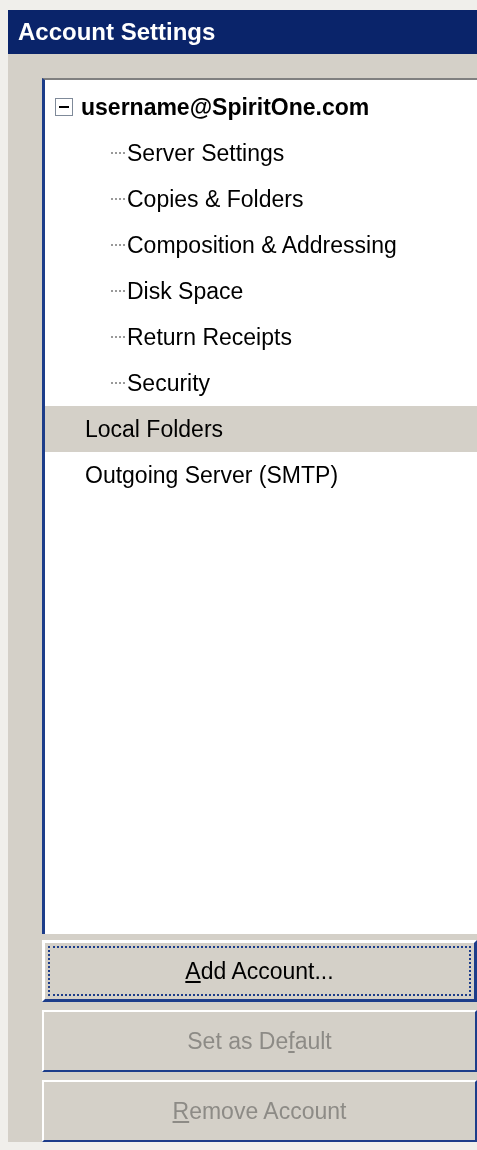 The width and height of the screenshot is (477, 1150). What do you see at coordinates (261, 107) in the screenshot?
I see `tree-item: username@SpiritOne.com` at bounding box center [261, 107].